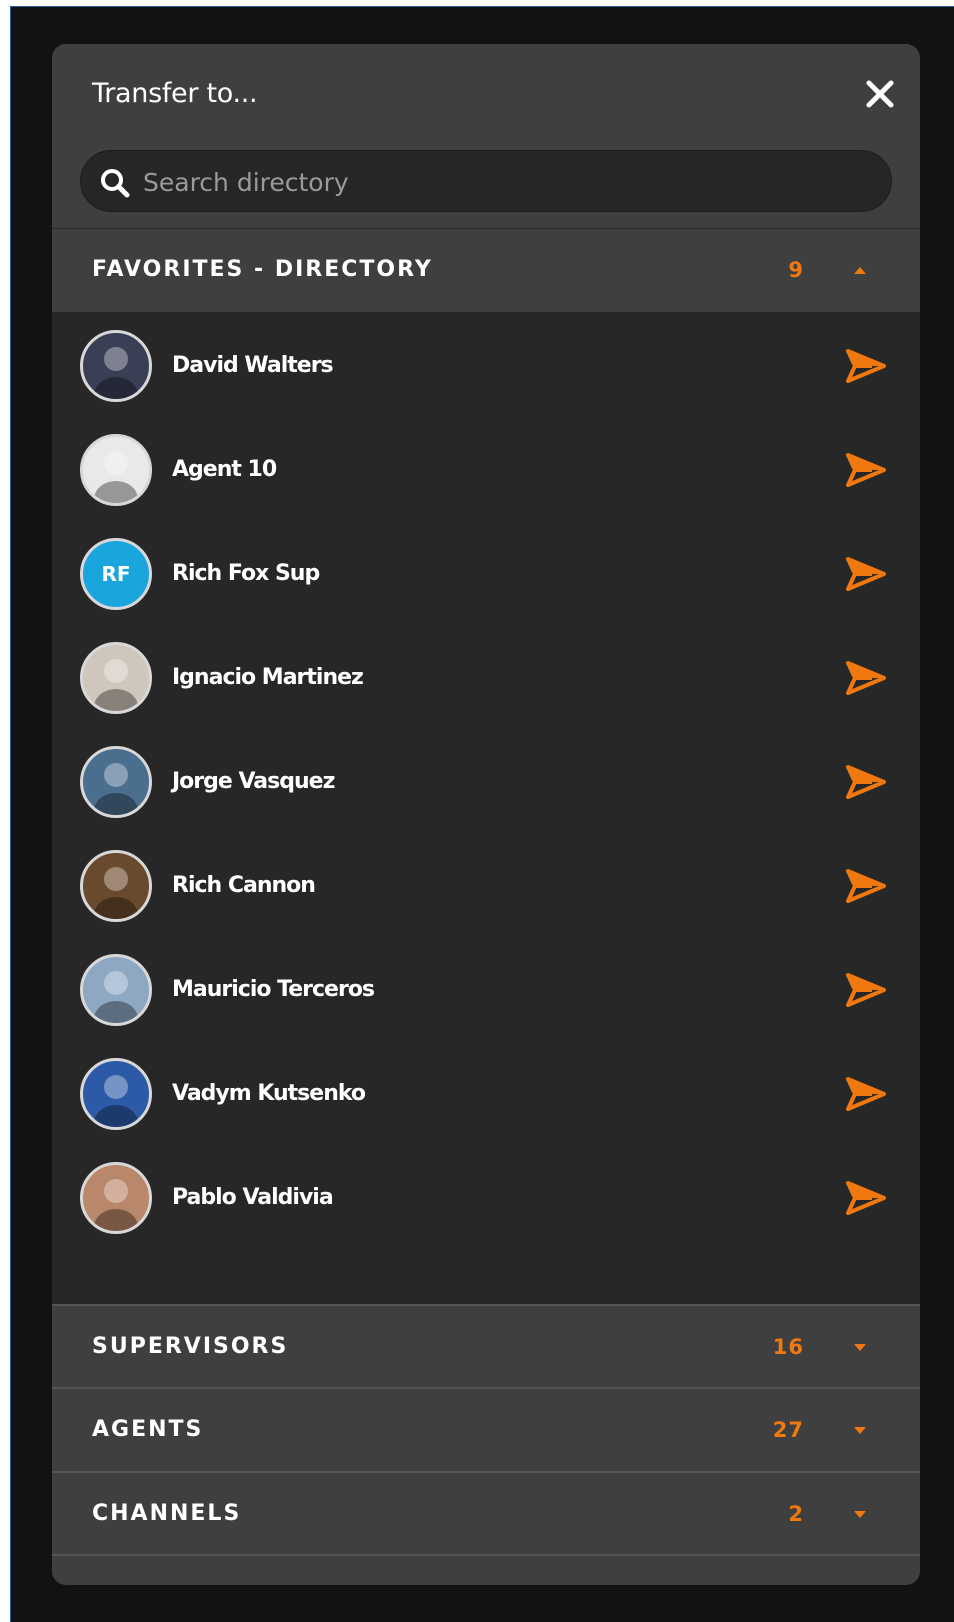  I want to click on contact-name: David Walters, so click(253, 365).